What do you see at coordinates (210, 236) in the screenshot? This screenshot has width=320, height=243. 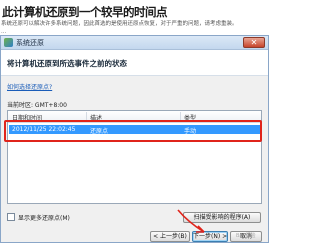 I see `next-button: 下一步(N) >` at bounding box center [210, 236].